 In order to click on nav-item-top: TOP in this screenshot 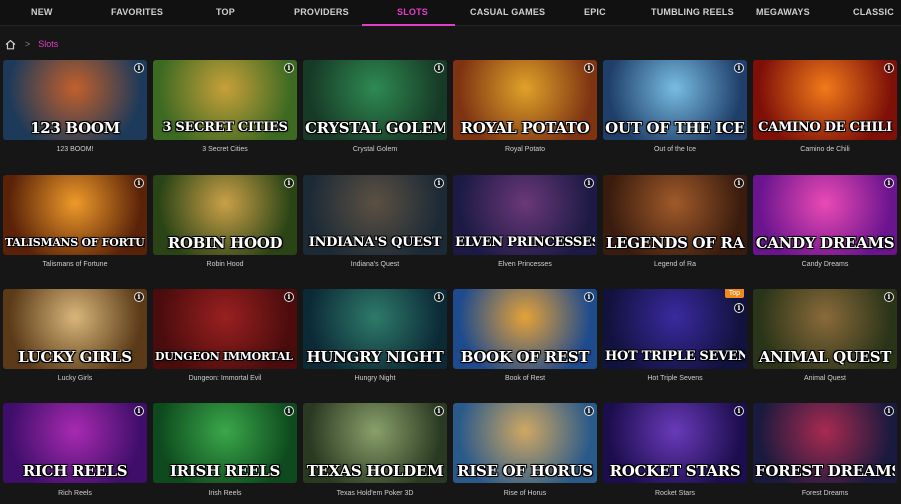, I will do `click(225, 13)`.